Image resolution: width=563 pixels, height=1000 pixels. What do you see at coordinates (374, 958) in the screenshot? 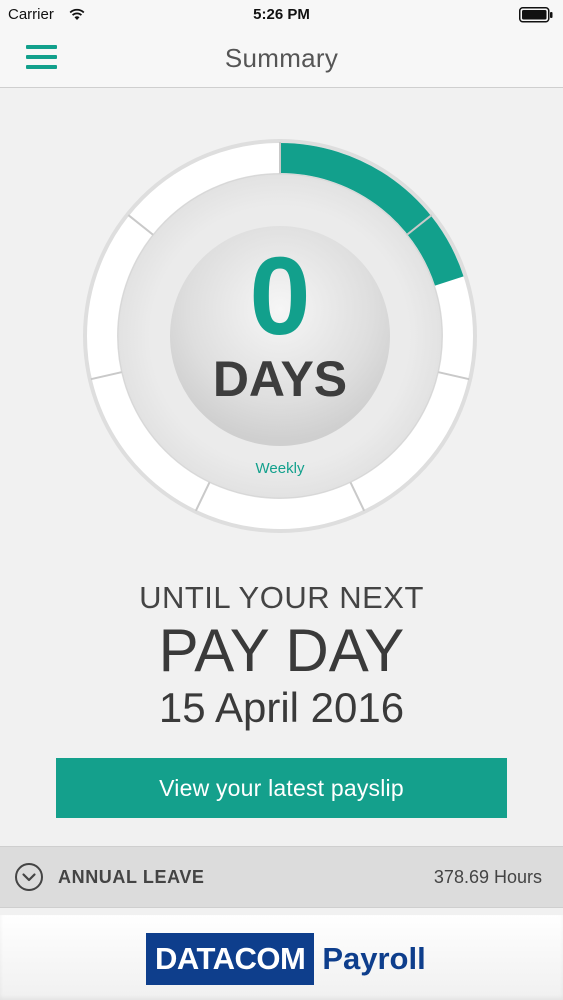
I see `logo-product: Payroll` at bounding box center [374, 958].